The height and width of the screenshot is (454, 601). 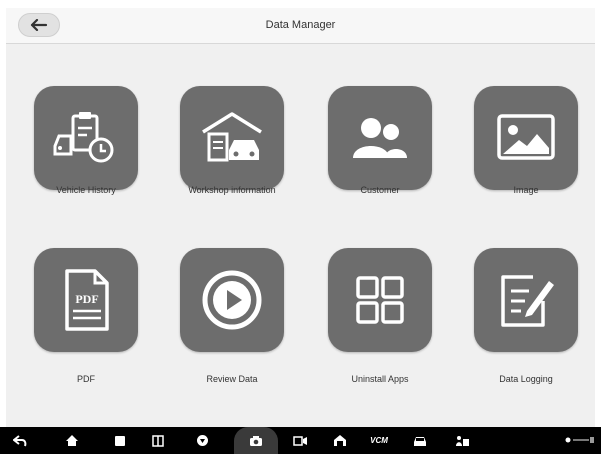 I want to click on uninstall-apps-label: Uninstall Apps, so click(x=380, y=379).